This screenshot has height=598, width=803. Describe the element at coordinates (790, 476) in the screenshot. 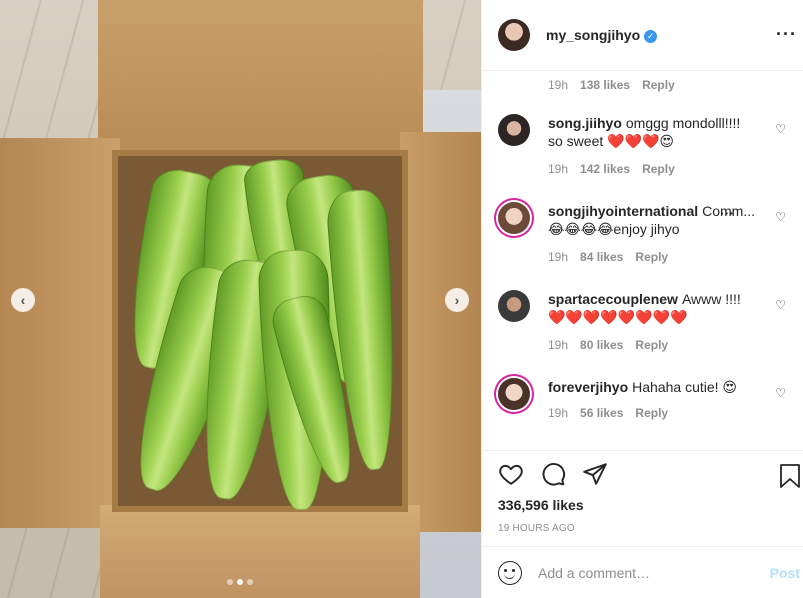

I see `bookmark-save-icon` at that location.